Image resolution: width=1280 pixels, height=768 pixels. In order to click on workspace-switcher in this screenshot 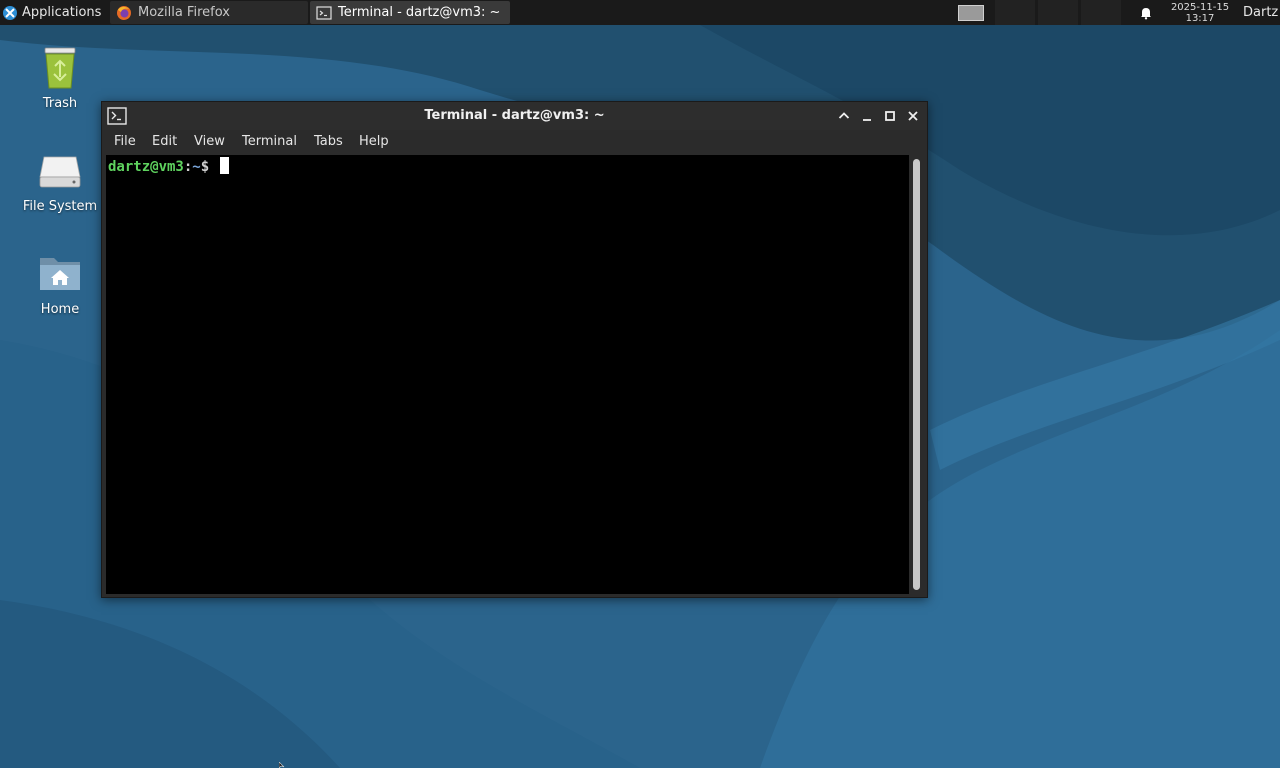, I will do `click(971, 12)`.